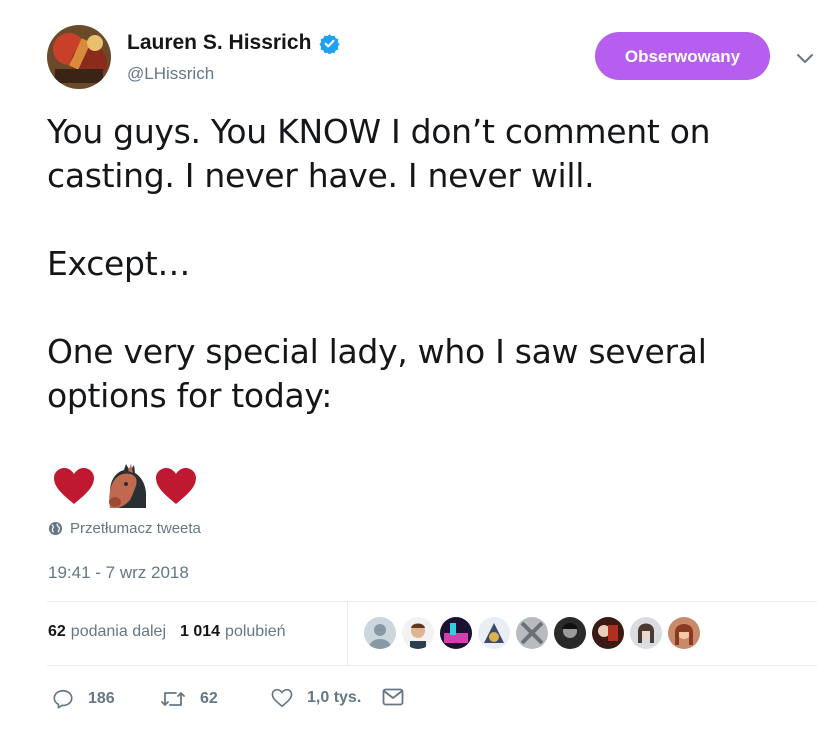 The image size is (838, 744). Describe the element at coordinates (377, 351) in the screenshot. I see `tweet-line: One very special lady, who I saw several` at that location.